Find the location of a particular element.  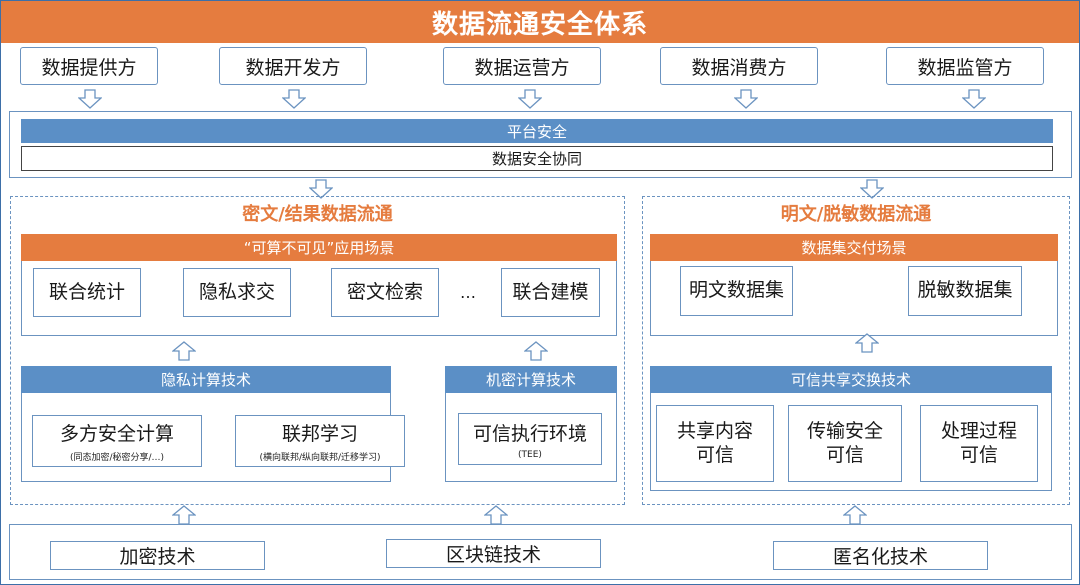

scenario-joint-modeling: 联合建模 is located at coordinates (550, 292).